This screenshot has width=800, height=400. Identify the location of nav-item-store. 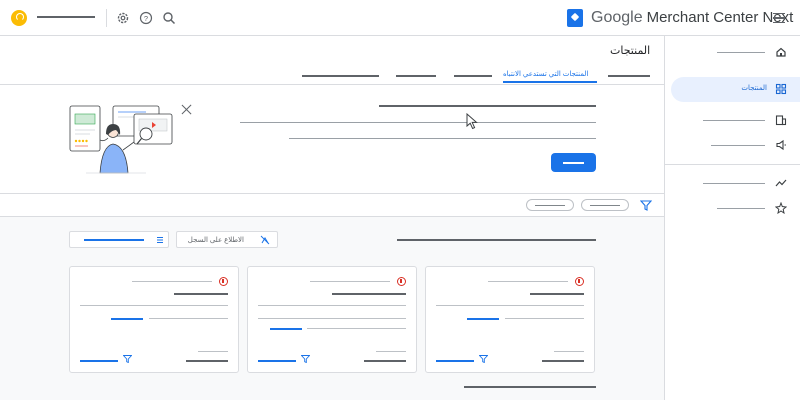
(735, 120).